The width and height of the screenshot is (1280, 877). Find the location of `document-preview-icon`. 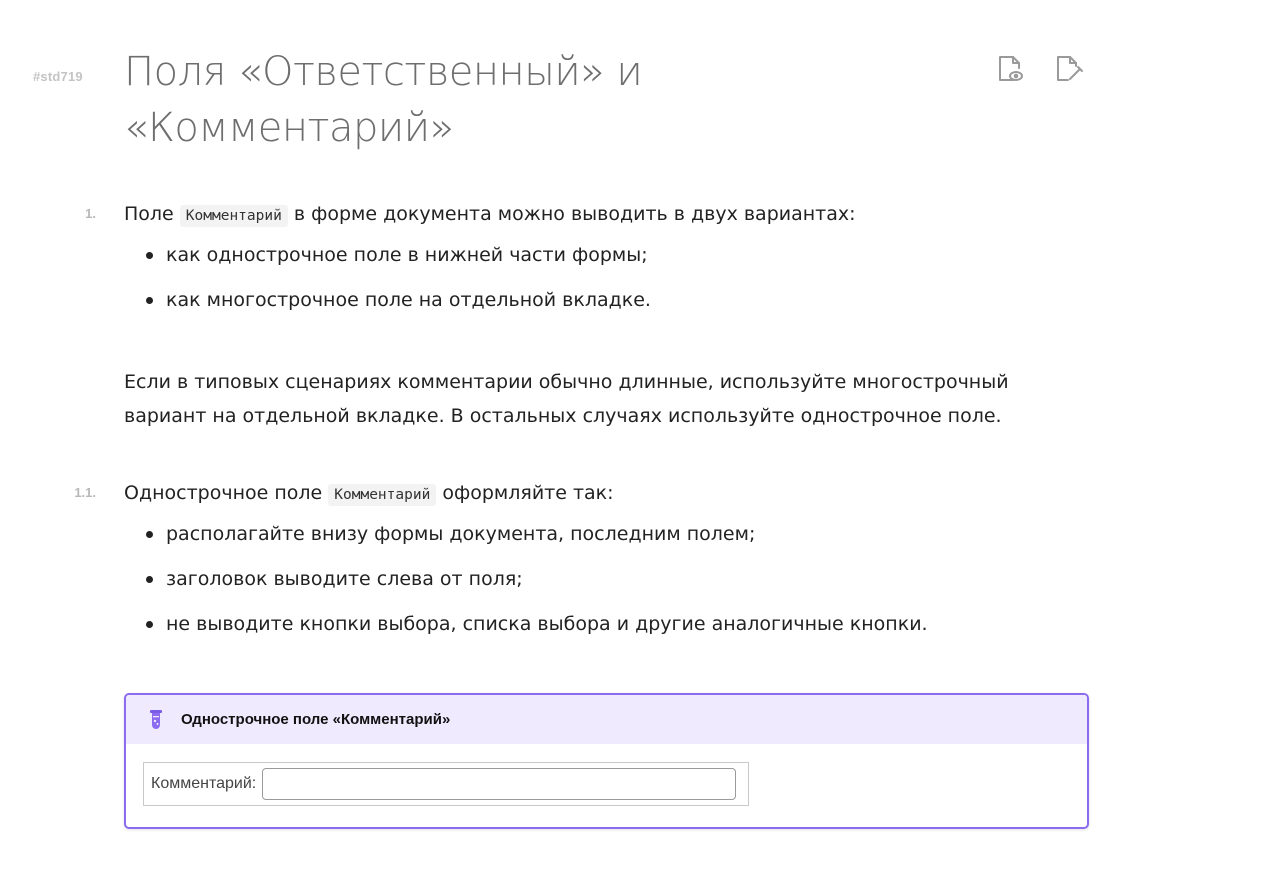

document-preview-icon is located at coordinates (1011, 69).